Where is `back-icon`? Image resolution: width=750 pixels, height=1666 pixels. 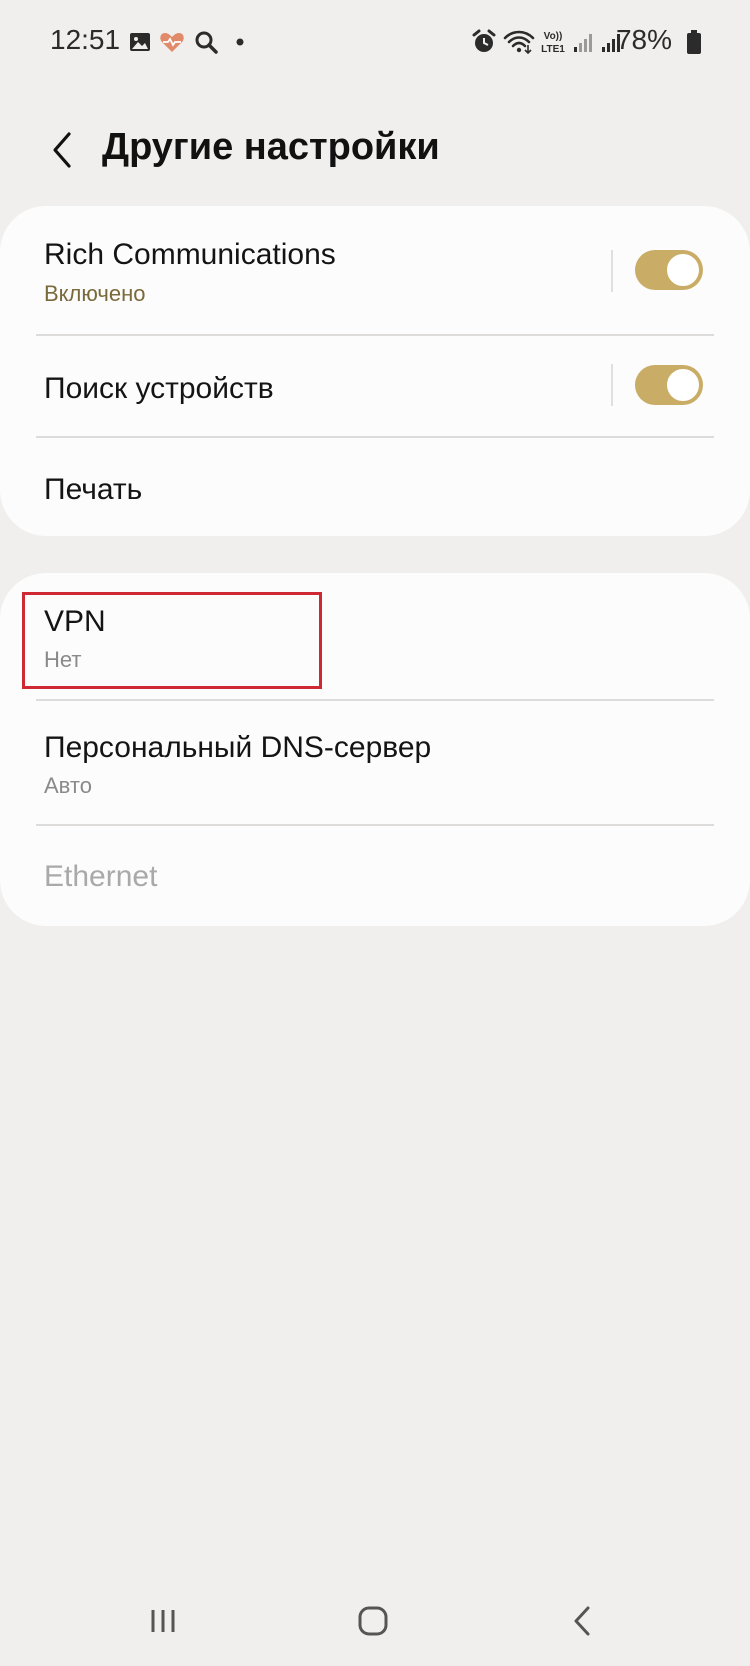 back-icon is located at coordinates (582, 1621).